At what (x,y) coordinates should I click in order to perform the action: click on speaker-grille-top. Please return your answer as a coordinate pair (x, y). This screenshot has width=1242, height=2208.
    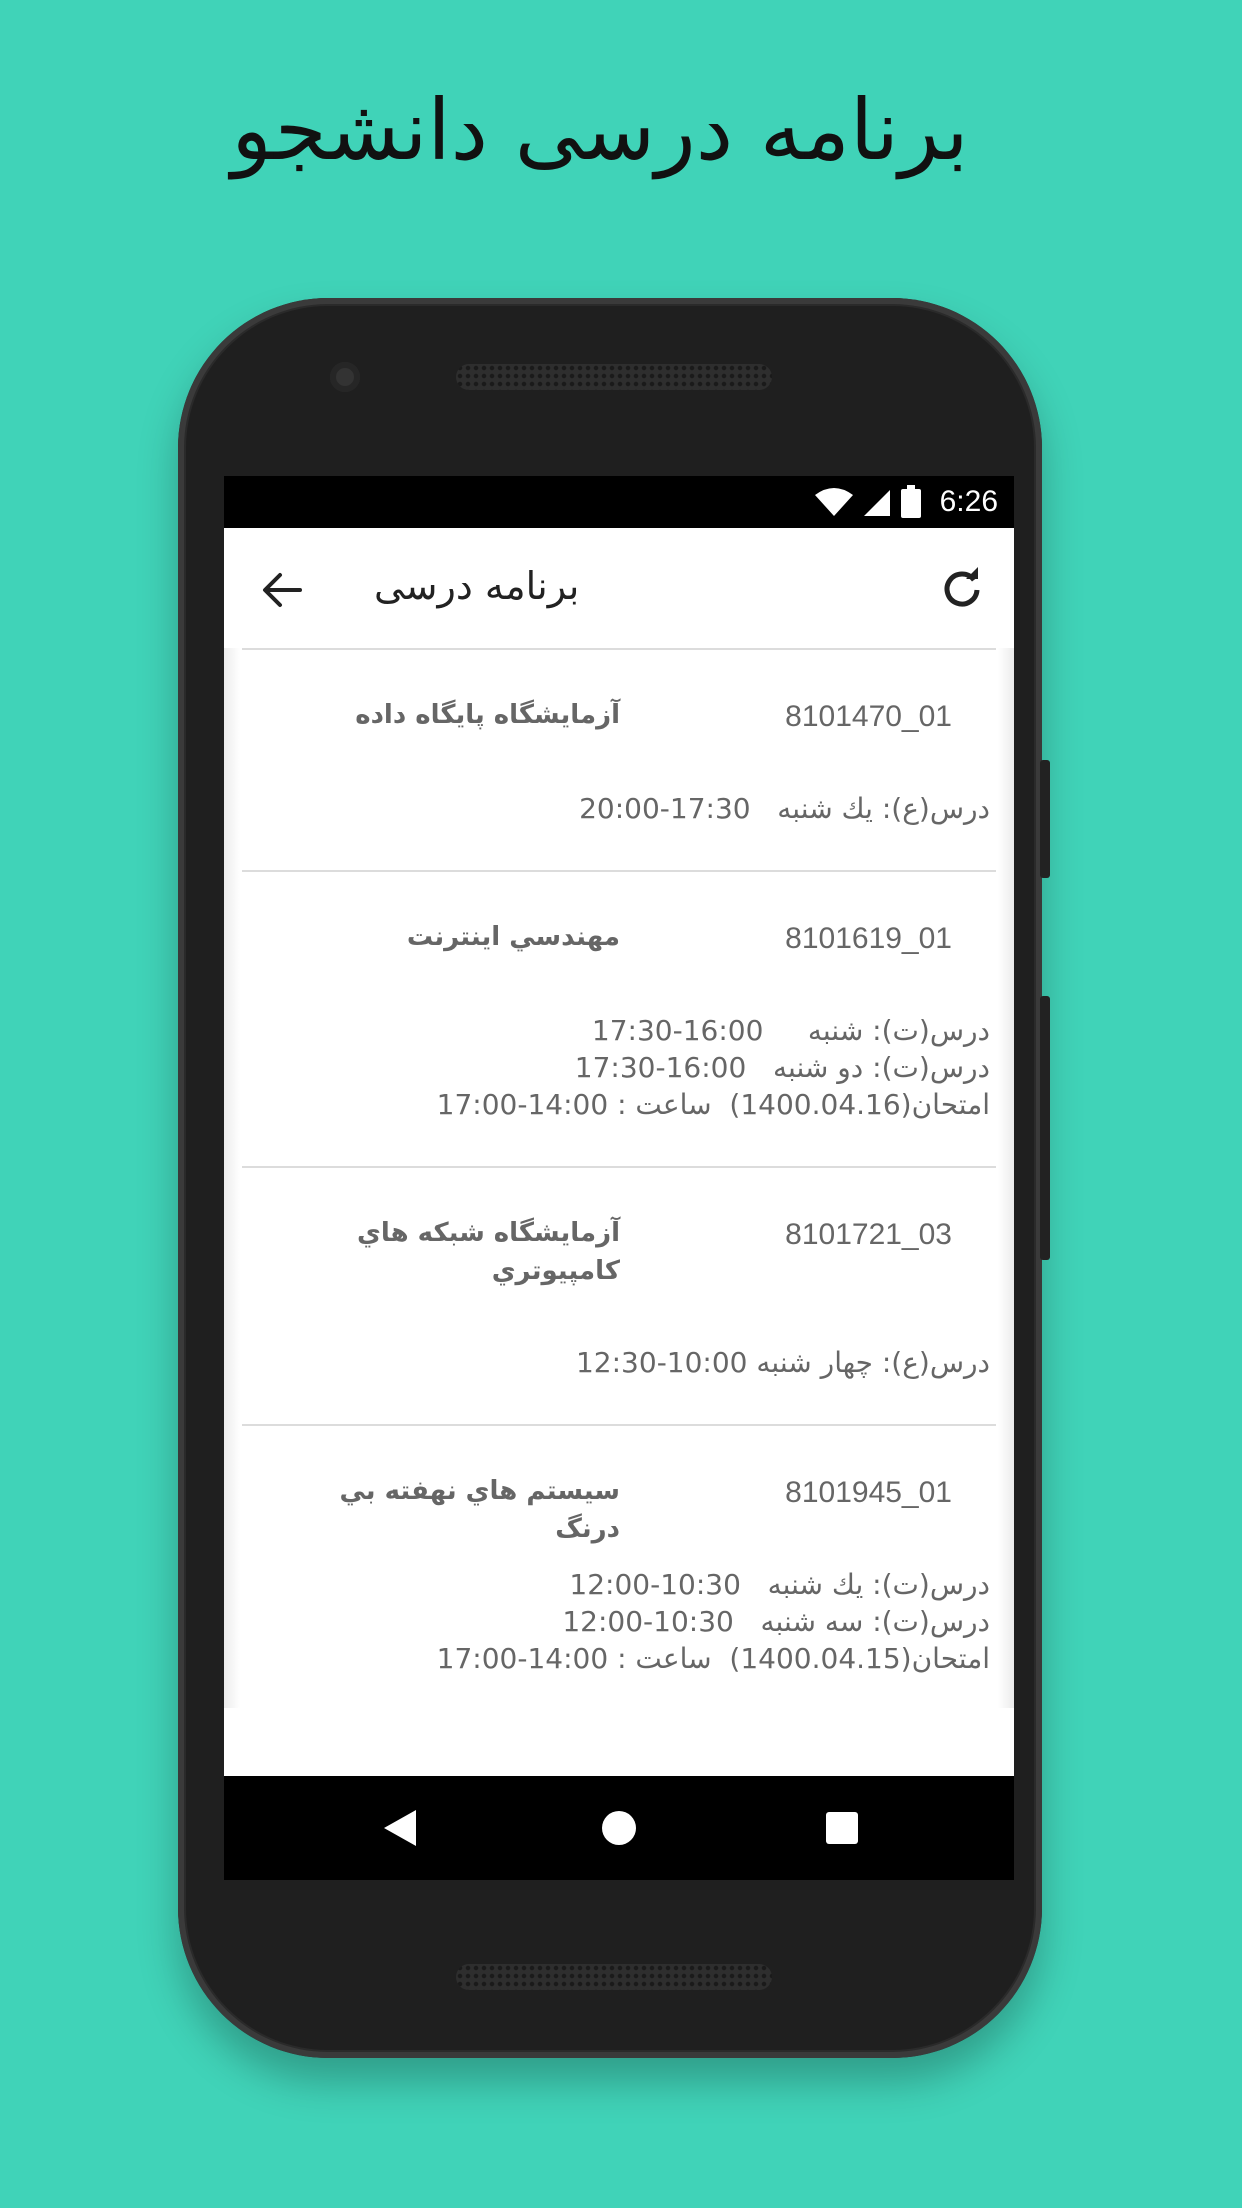
    Looking at the image, I should click on (614, 377).